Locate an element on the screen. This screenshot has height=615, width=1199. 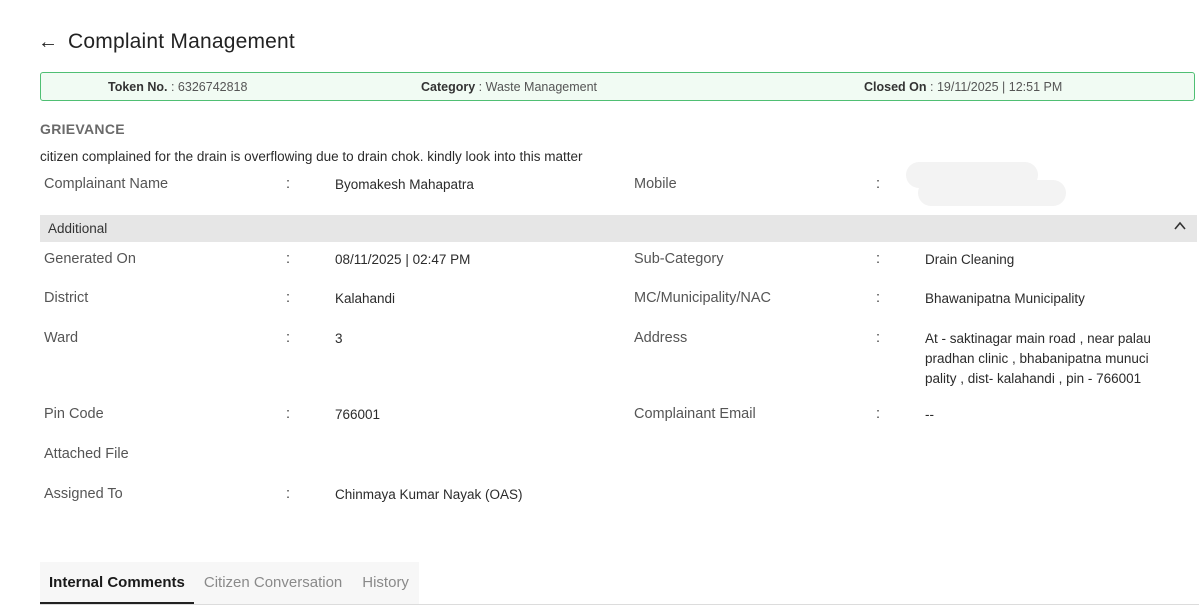
sub-category-value: Drain Cleaning is located at coordinates (970, 259).